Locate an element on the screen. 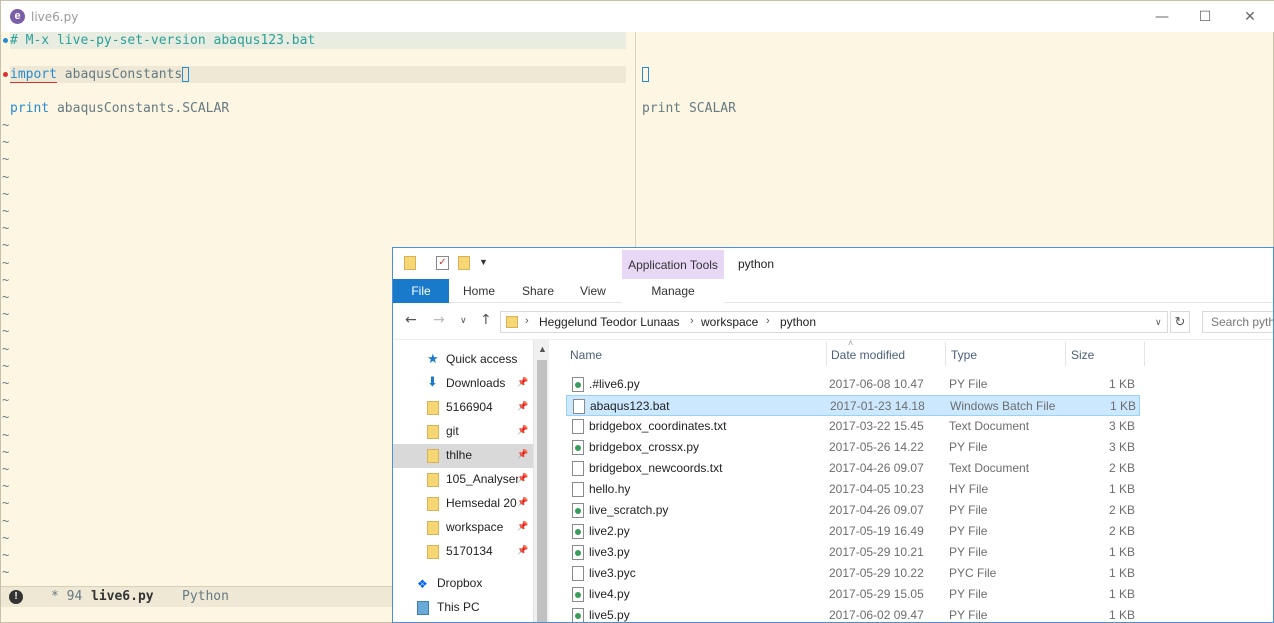 This screenshot has width=1274, height=623. dropbox-icon: ❖ is located at coordinates (422, 584).